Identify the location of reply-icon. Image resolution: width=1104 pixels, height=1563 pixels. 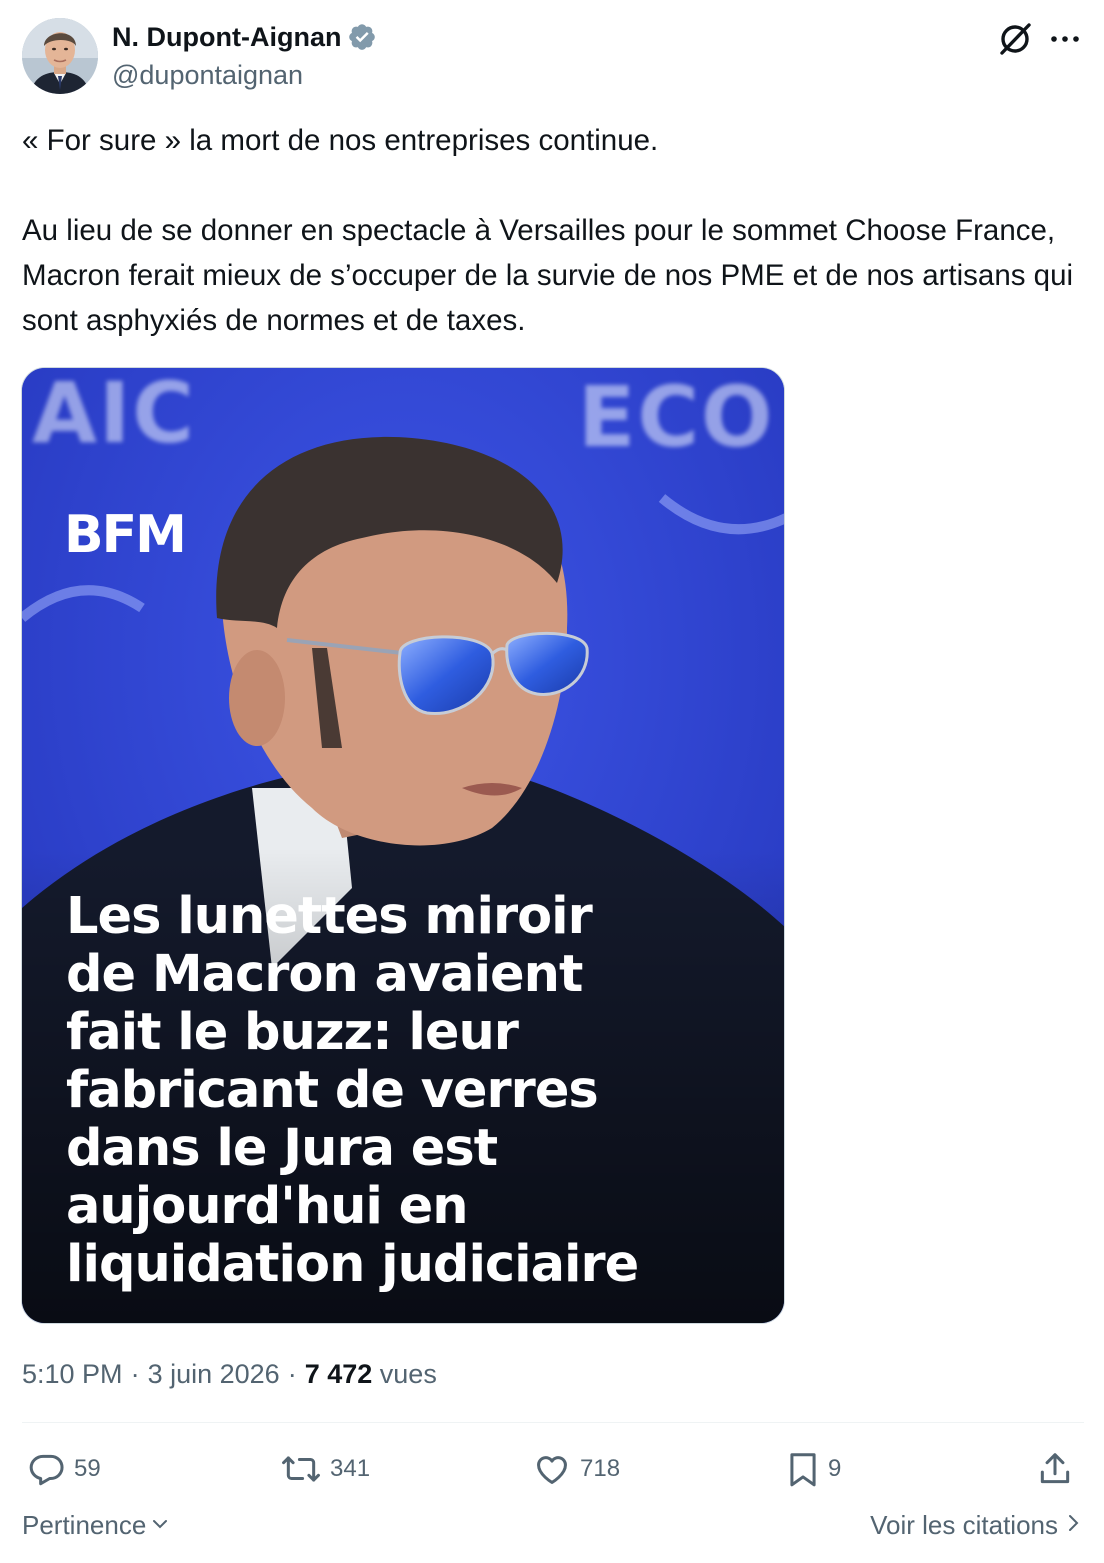
(47, 1469).